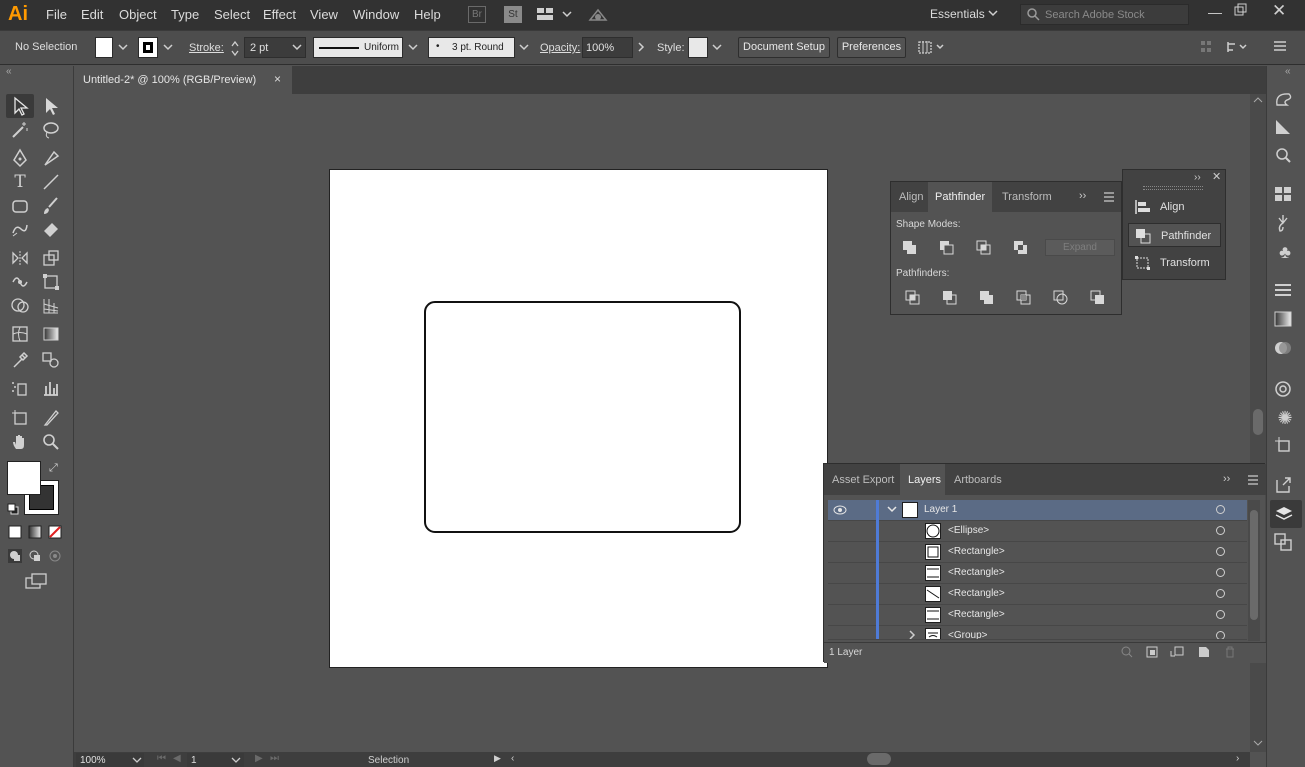 This screenshot has width=1305, height=767. Describe the element at coordinates (1174, 235) in the screenshot. I see `flyout-item-pathfinder: Pathfinder` at that location.